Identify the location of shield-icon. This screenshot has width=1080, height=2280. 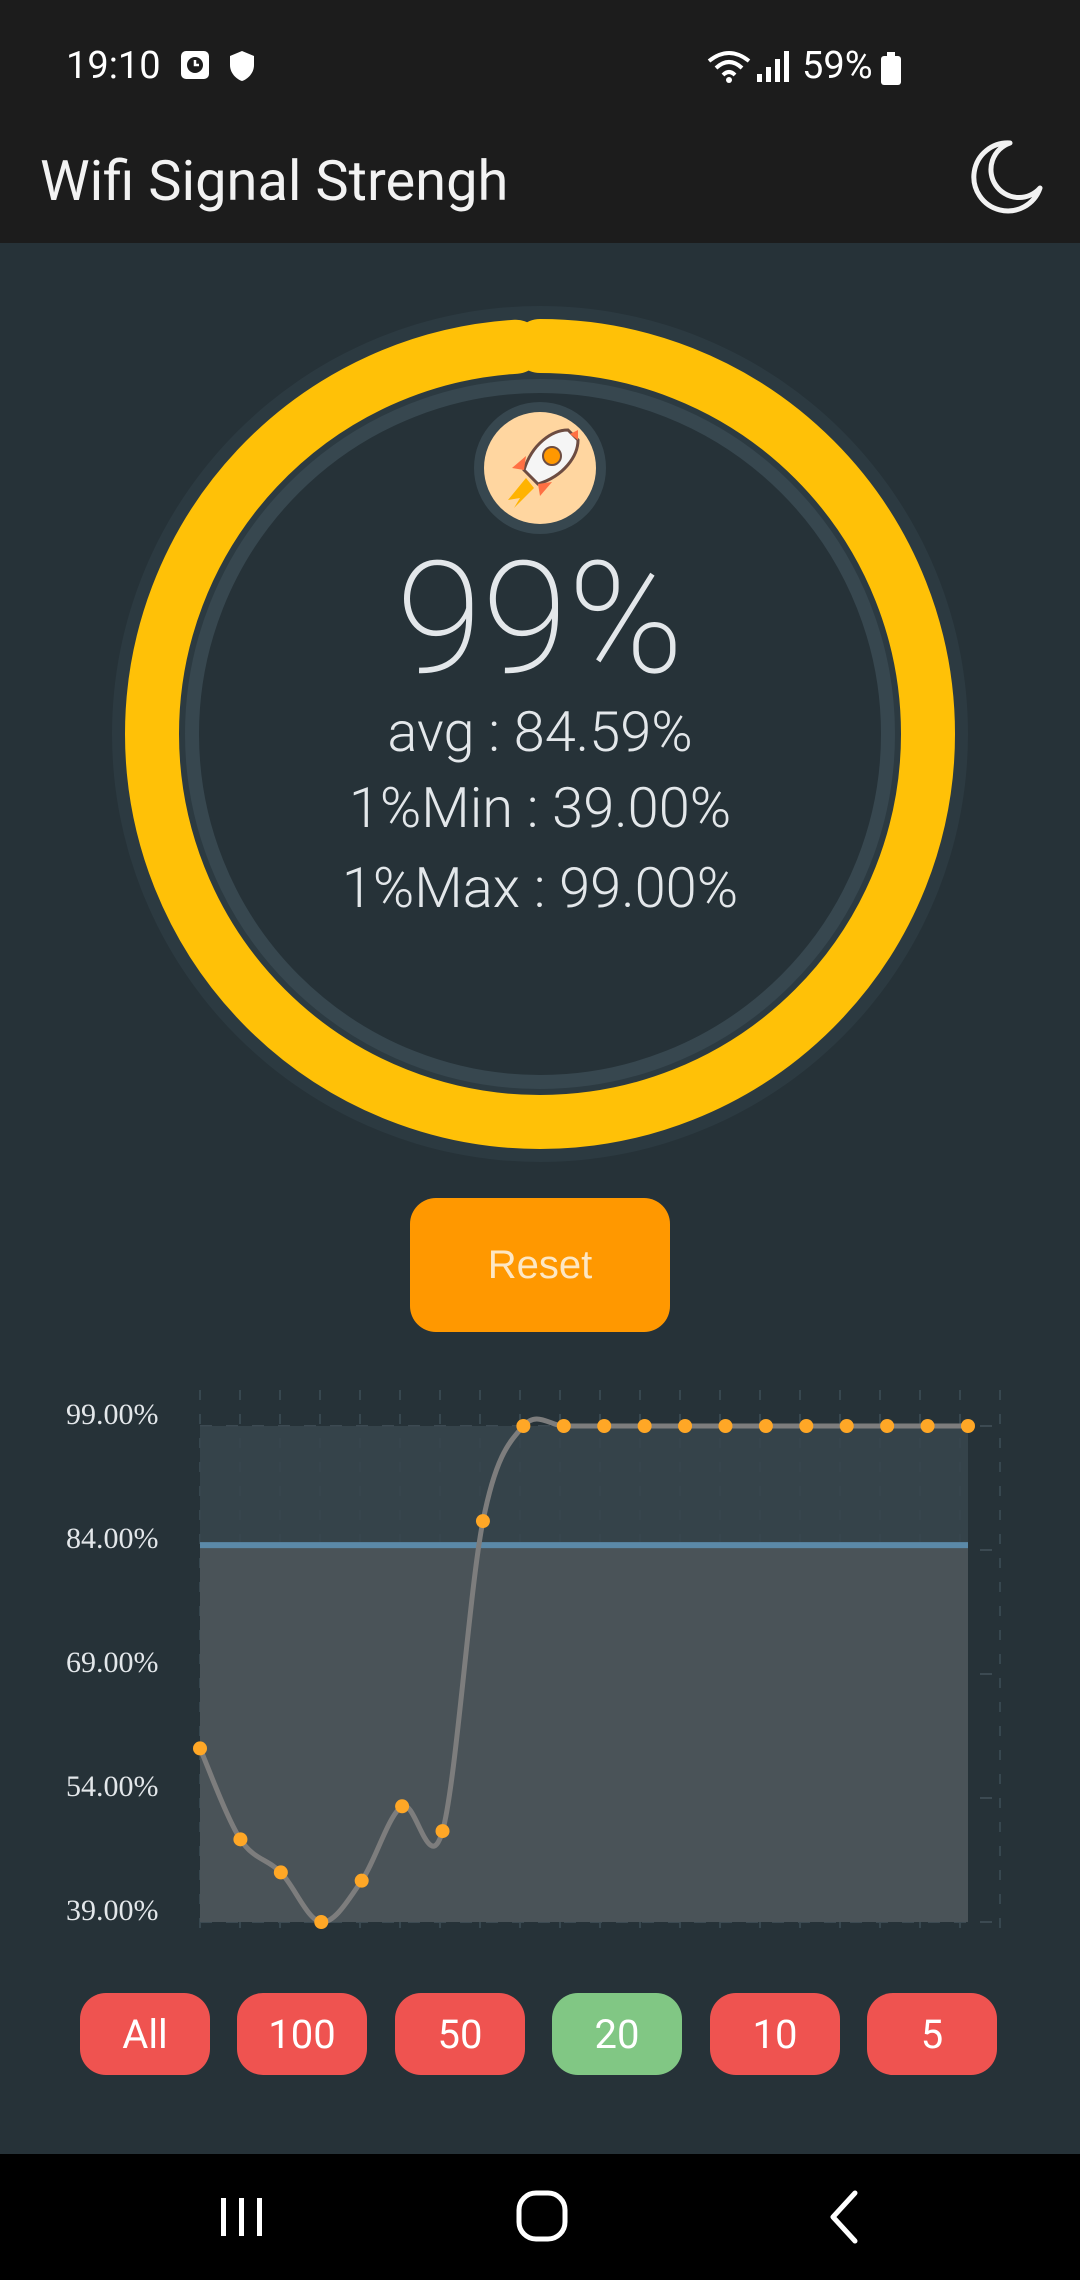
(242, 66).